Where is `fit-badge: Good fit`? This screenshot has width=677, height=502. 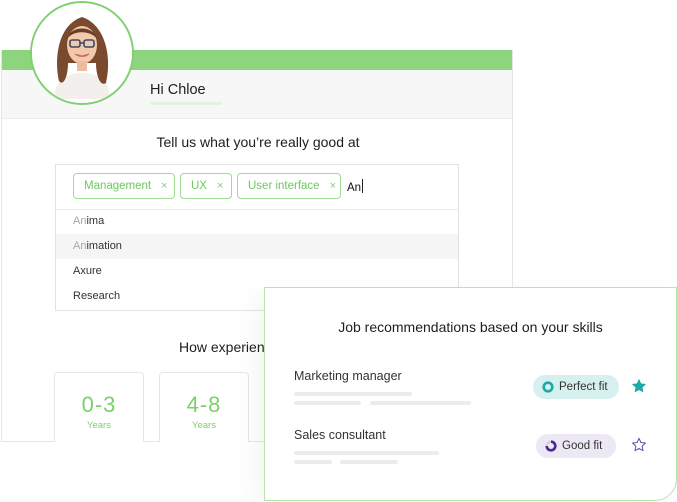
fit-badge: Good fit is located at coordinates (576, 446).